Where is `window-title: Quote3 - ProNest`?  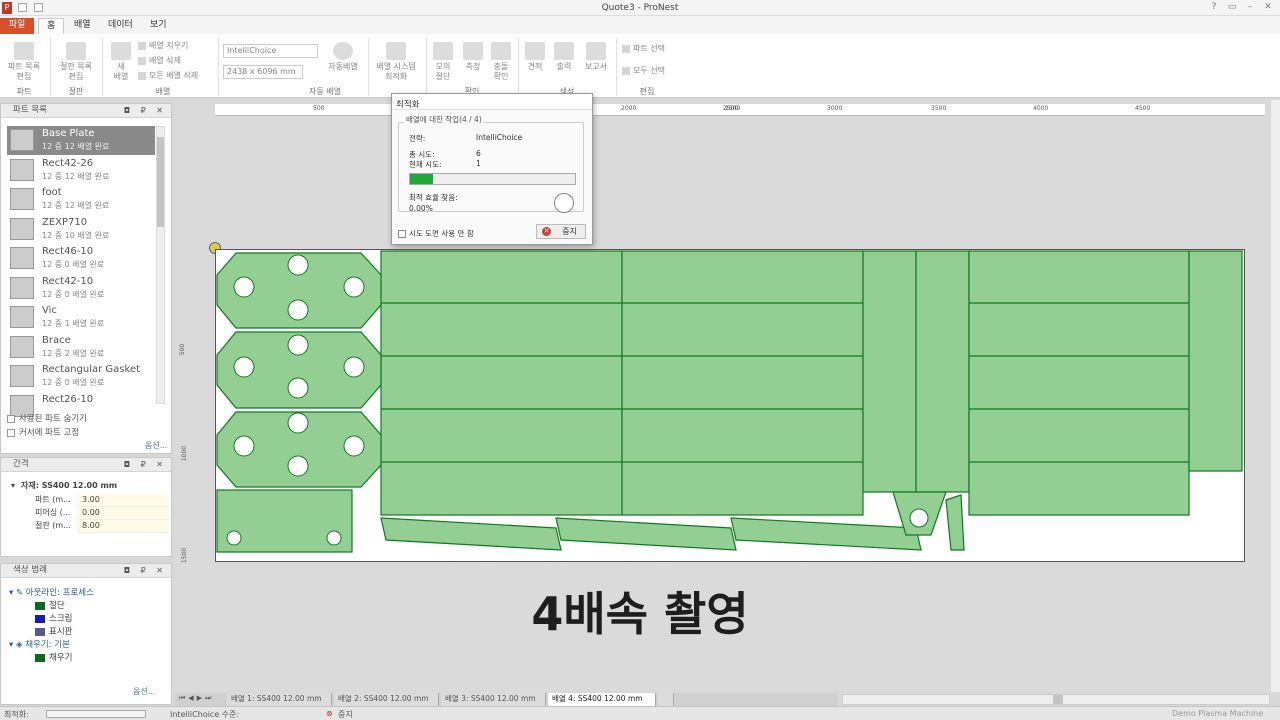
window-title: Quote3 - ProNest is located at coordinates (640, 8).